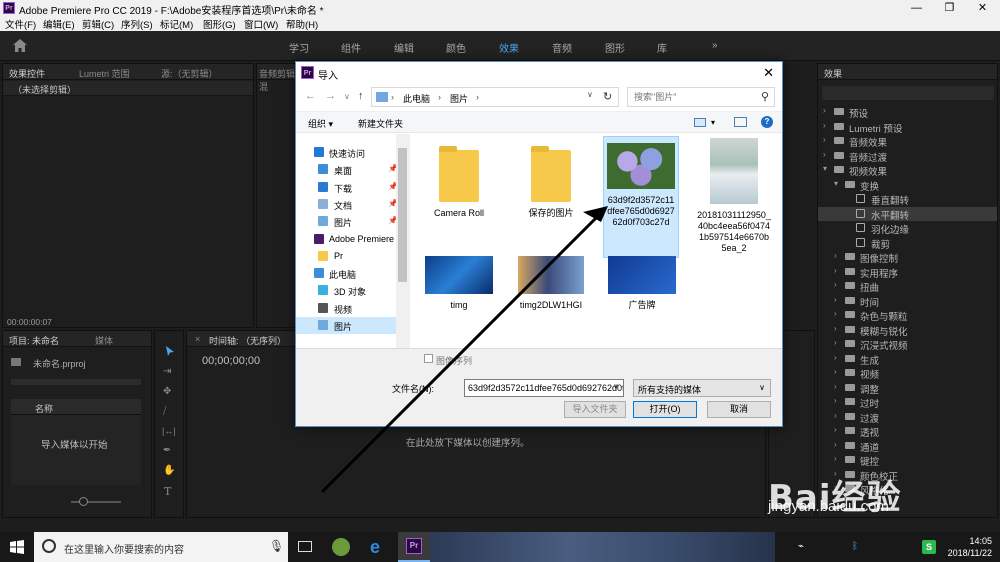  I want to click on open-button: 打开(O), so click(665, 409).